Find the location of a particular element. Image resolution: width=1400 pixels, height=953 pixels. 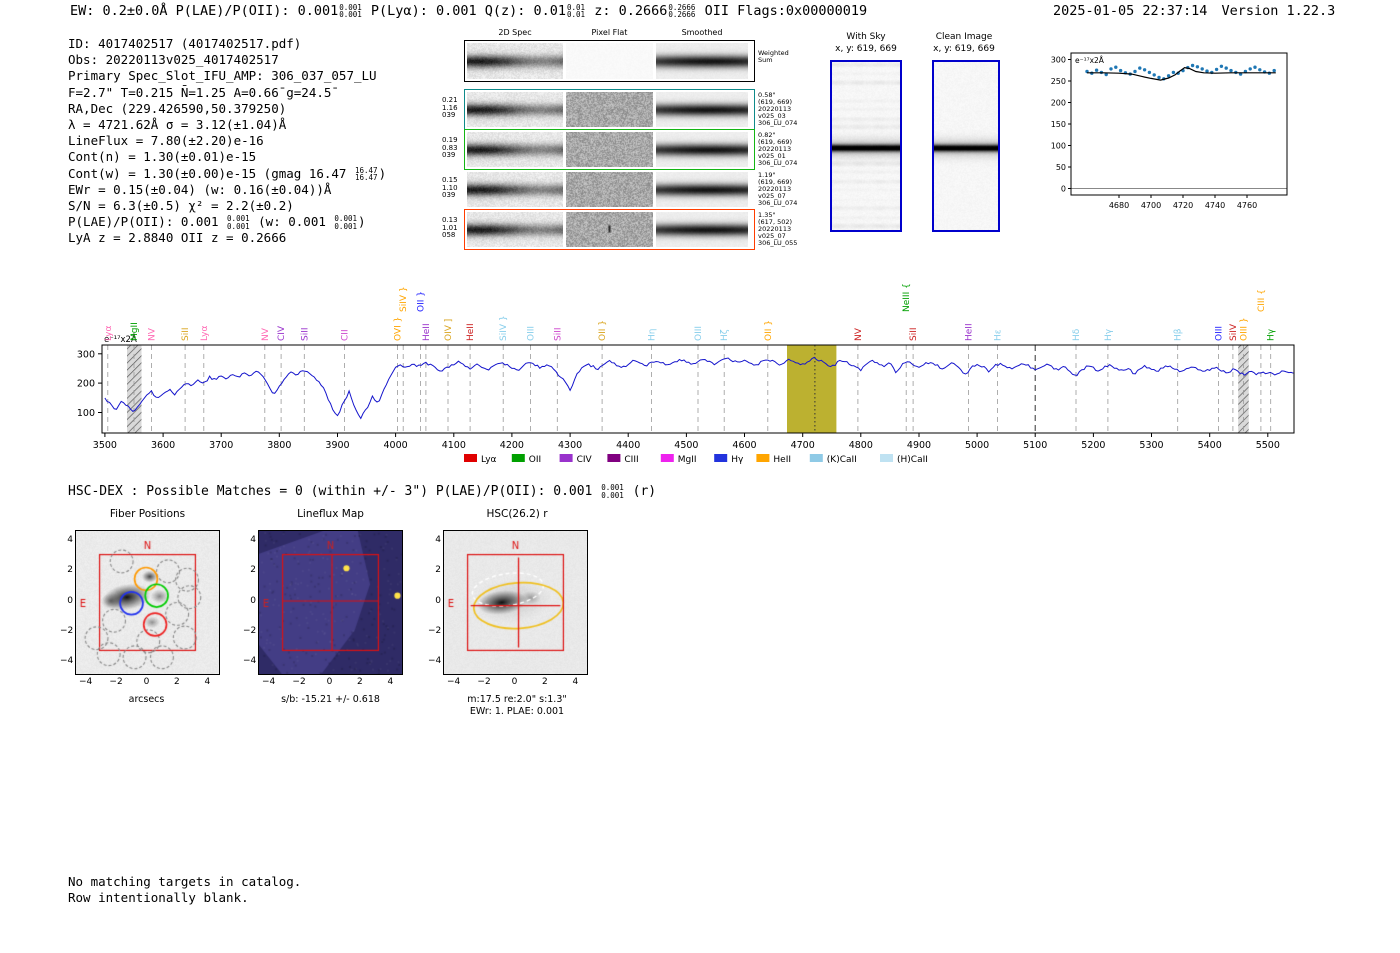

spec2d-column-header: 2D Spec is located at coordinates (515, 32).